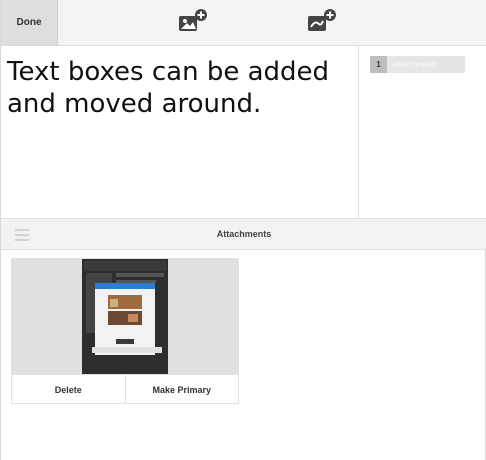  Describe the element at coordinates (194, 22) in the screenshot. I see `add-image-icon` at that location.